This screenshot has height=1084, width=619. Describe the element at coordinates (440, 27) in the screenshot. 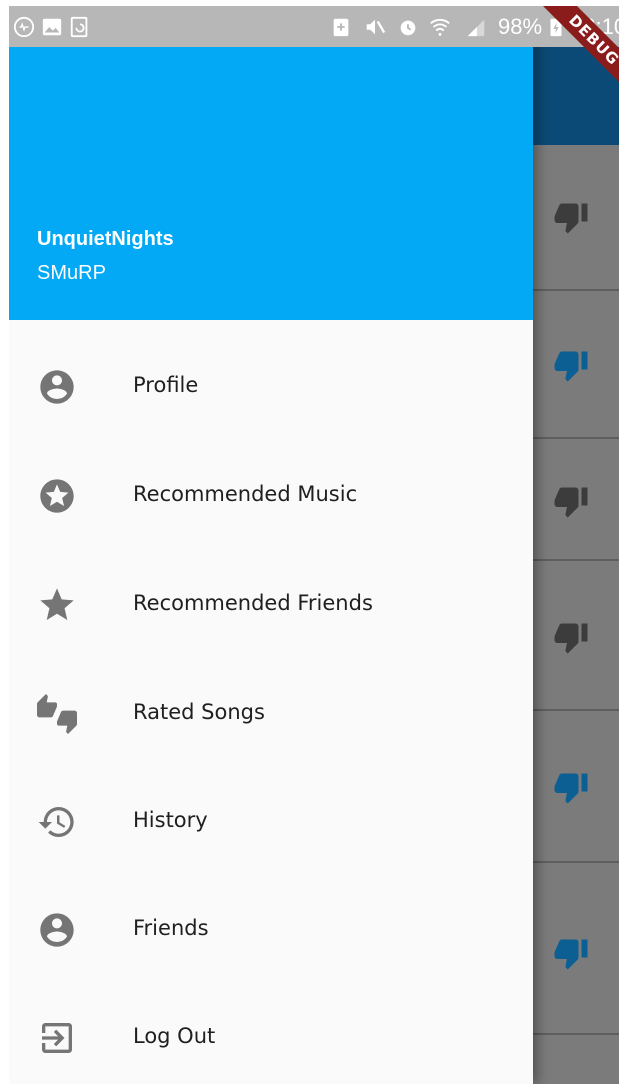

I see `wifi-icon` at that location.